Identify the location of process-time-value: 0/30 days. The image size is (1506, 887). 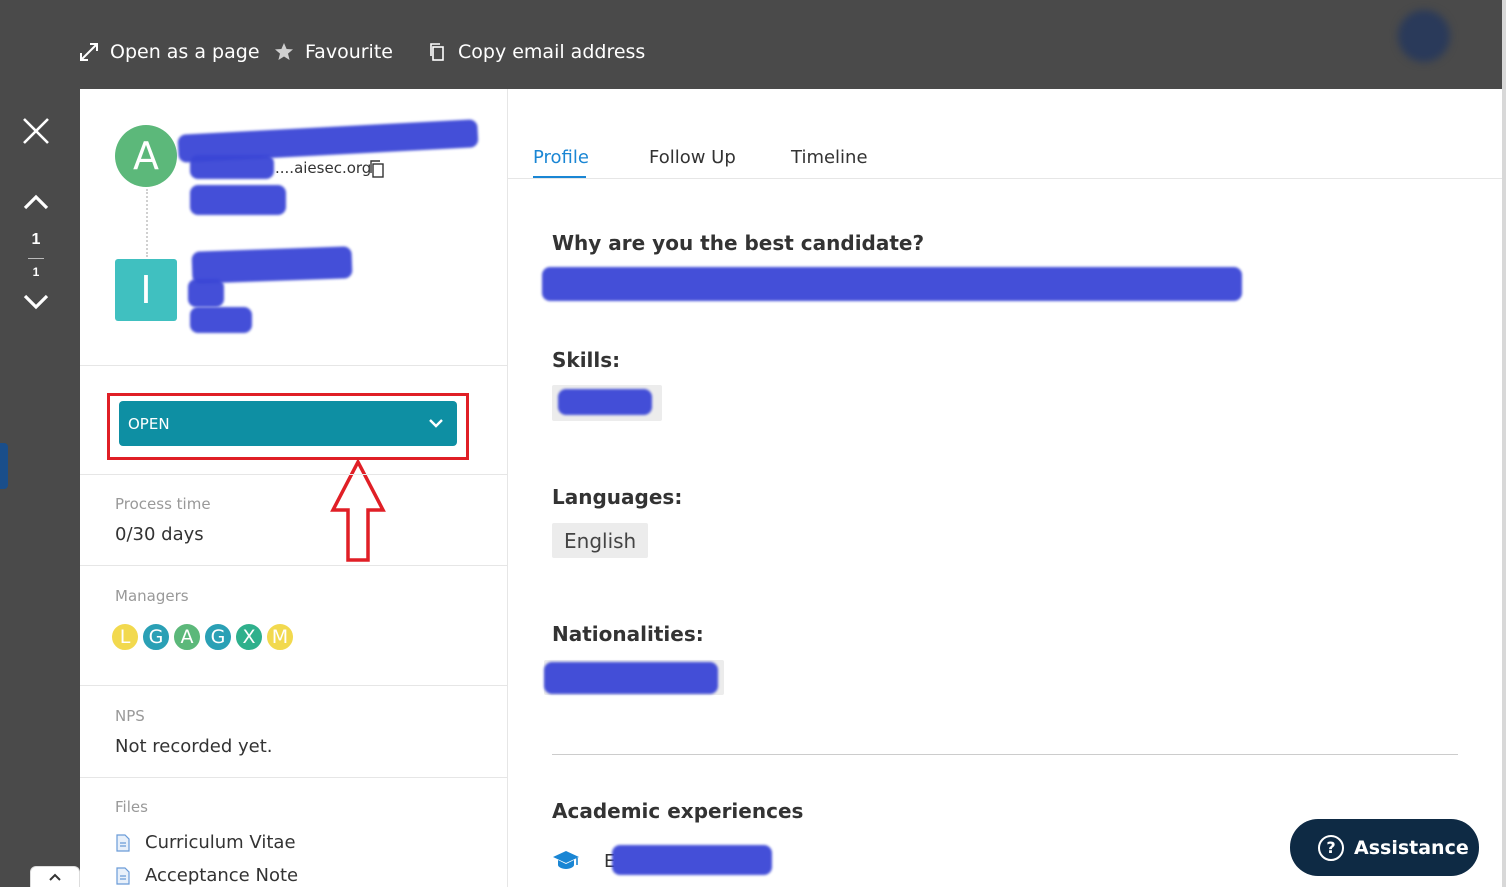
(159, 534).